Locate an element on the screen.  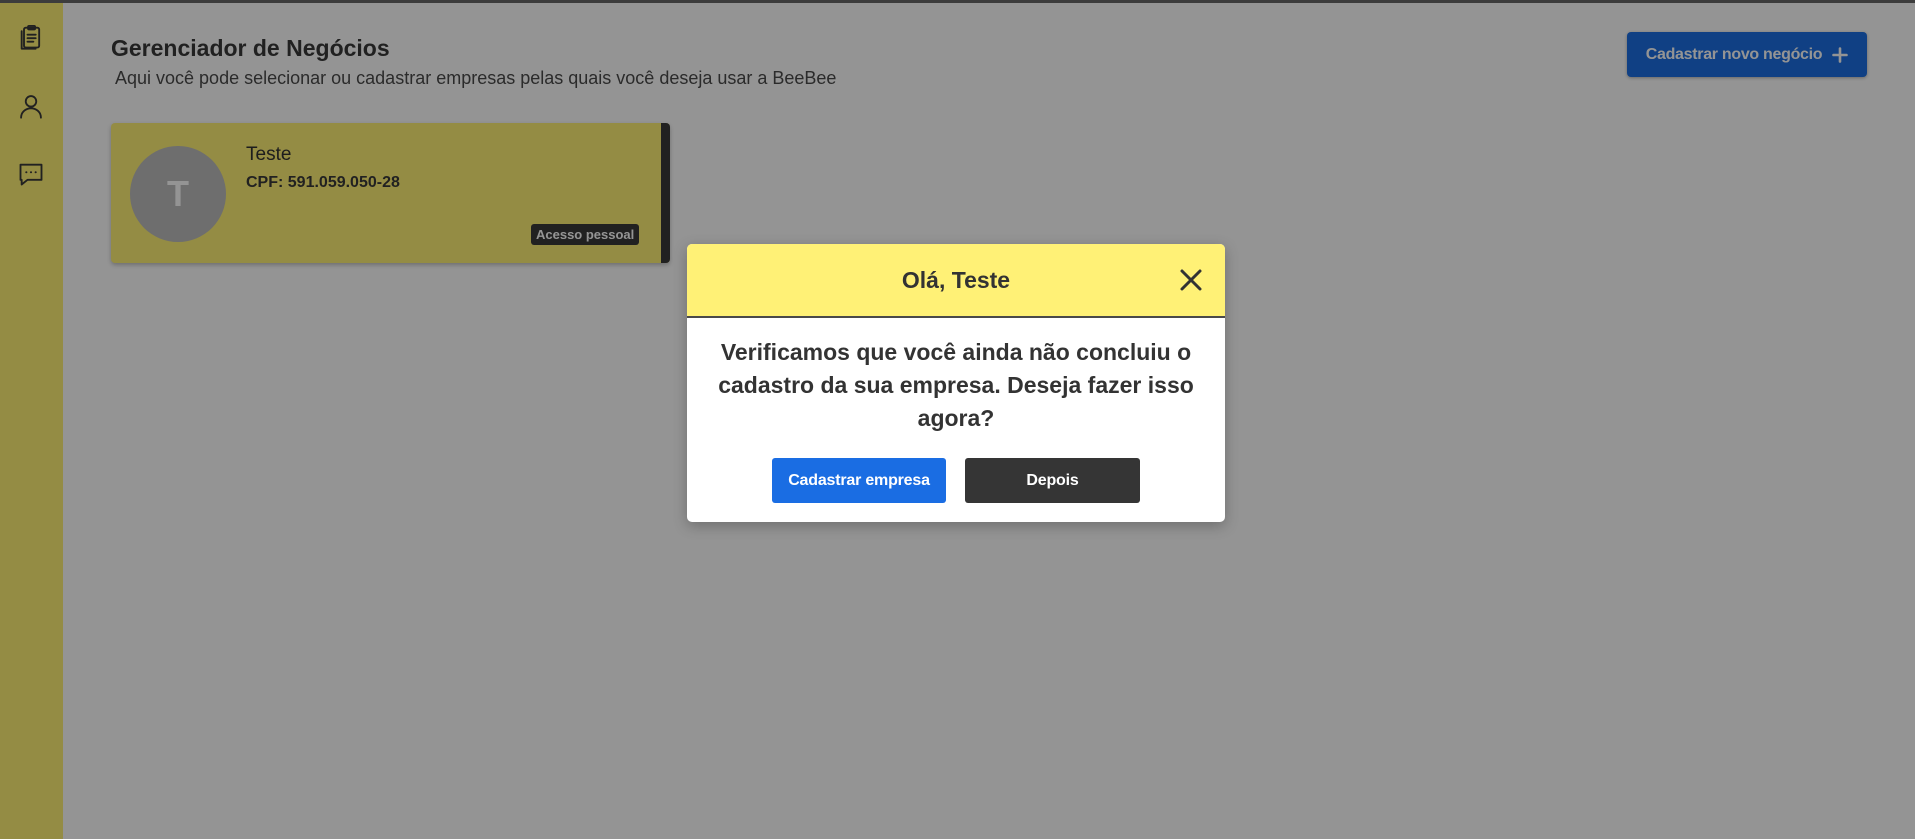
dialog-header: Olá, Teste is located at coordinates (956, 281).